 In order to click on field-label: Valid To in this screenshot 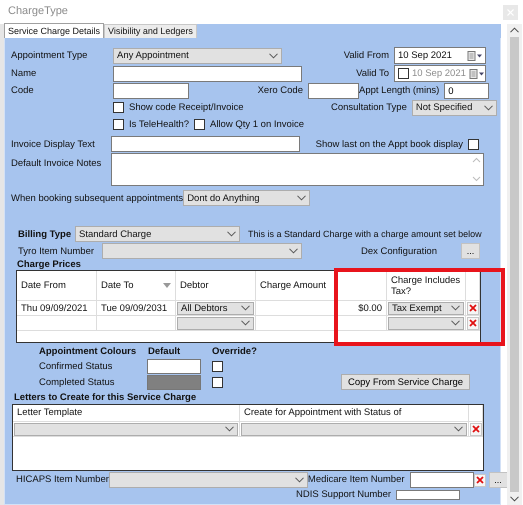, I will do `click(372, 74)`.